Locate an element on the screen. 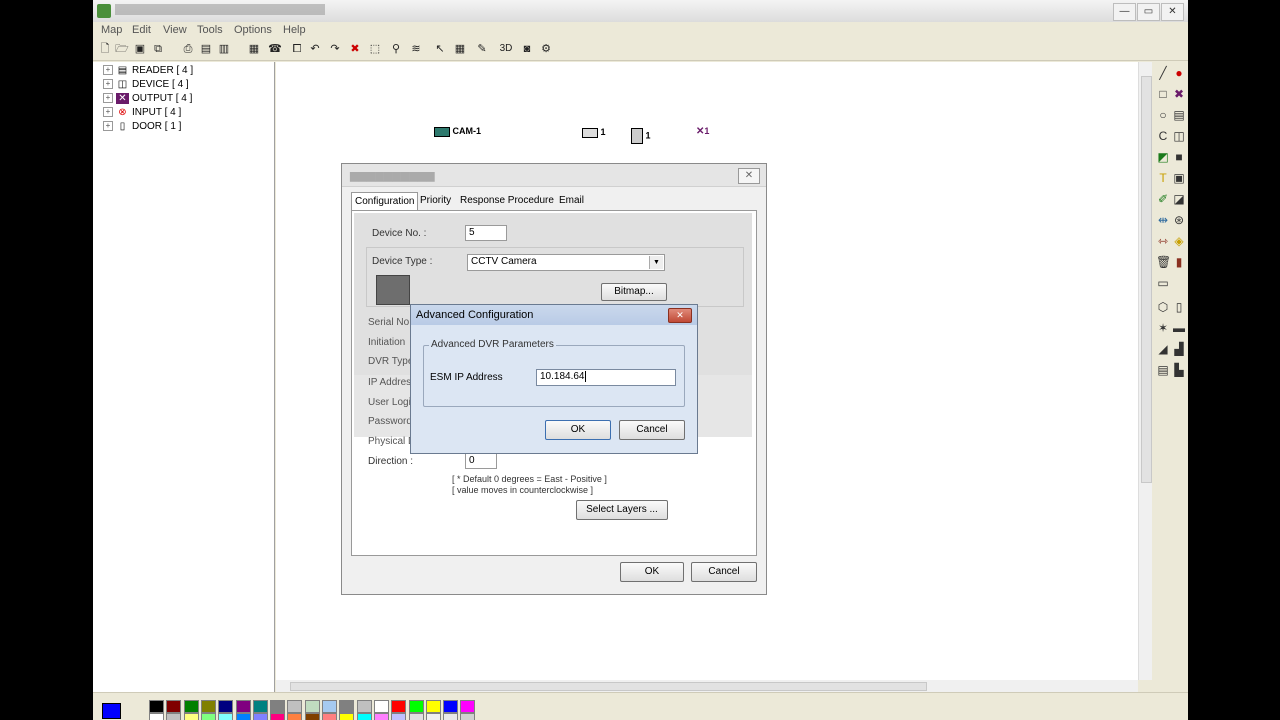 This screenshot has width=1280, height=720. device-type-select: CCTV Camera ▼ is located at coordinates (566, 262).